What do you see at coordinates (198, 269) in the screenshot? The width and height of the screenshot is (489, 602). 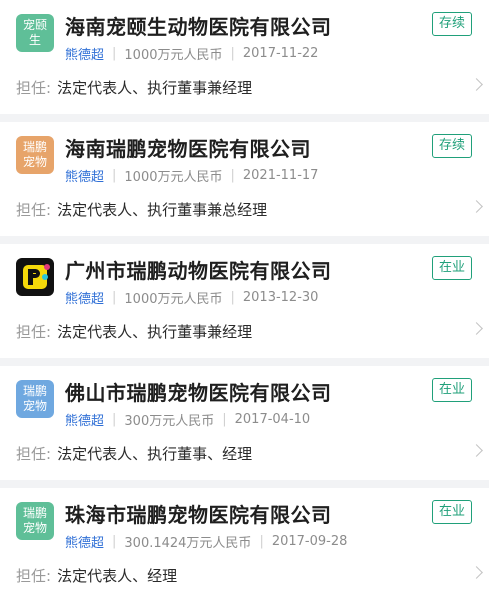 I see `company-name: 广州市瑞鹏动物医院有限公司` at bounding box center [198, 269].